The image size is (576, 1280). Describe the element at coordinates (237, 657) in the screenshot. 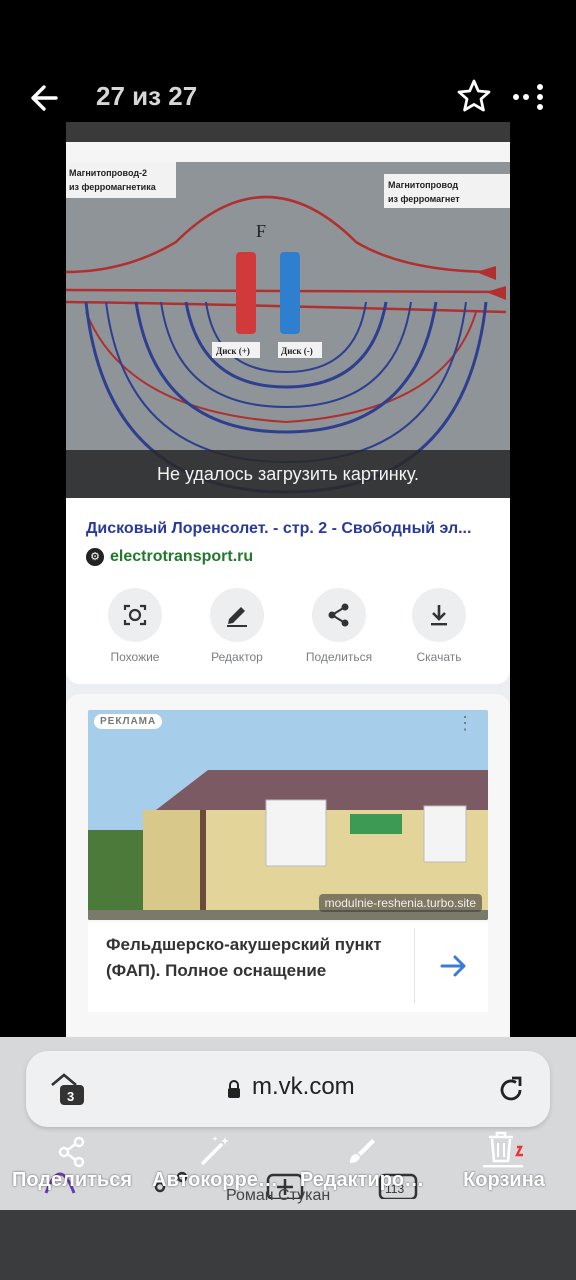

I see `editor-label: Редактор` at that location.